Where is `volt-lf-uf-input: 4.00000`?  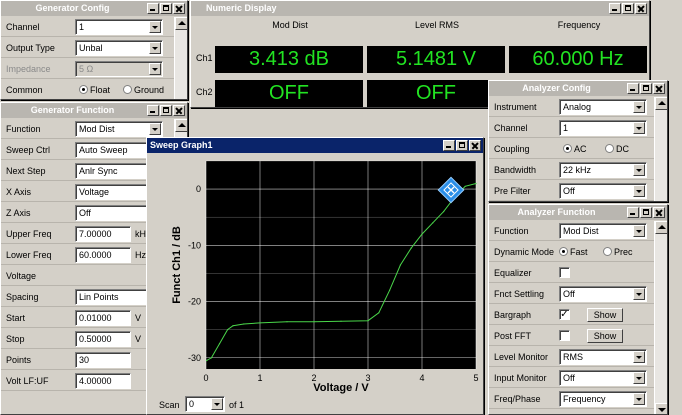
volt-lf-uf-input: 4.00000 is located at coordinates (103, 381).